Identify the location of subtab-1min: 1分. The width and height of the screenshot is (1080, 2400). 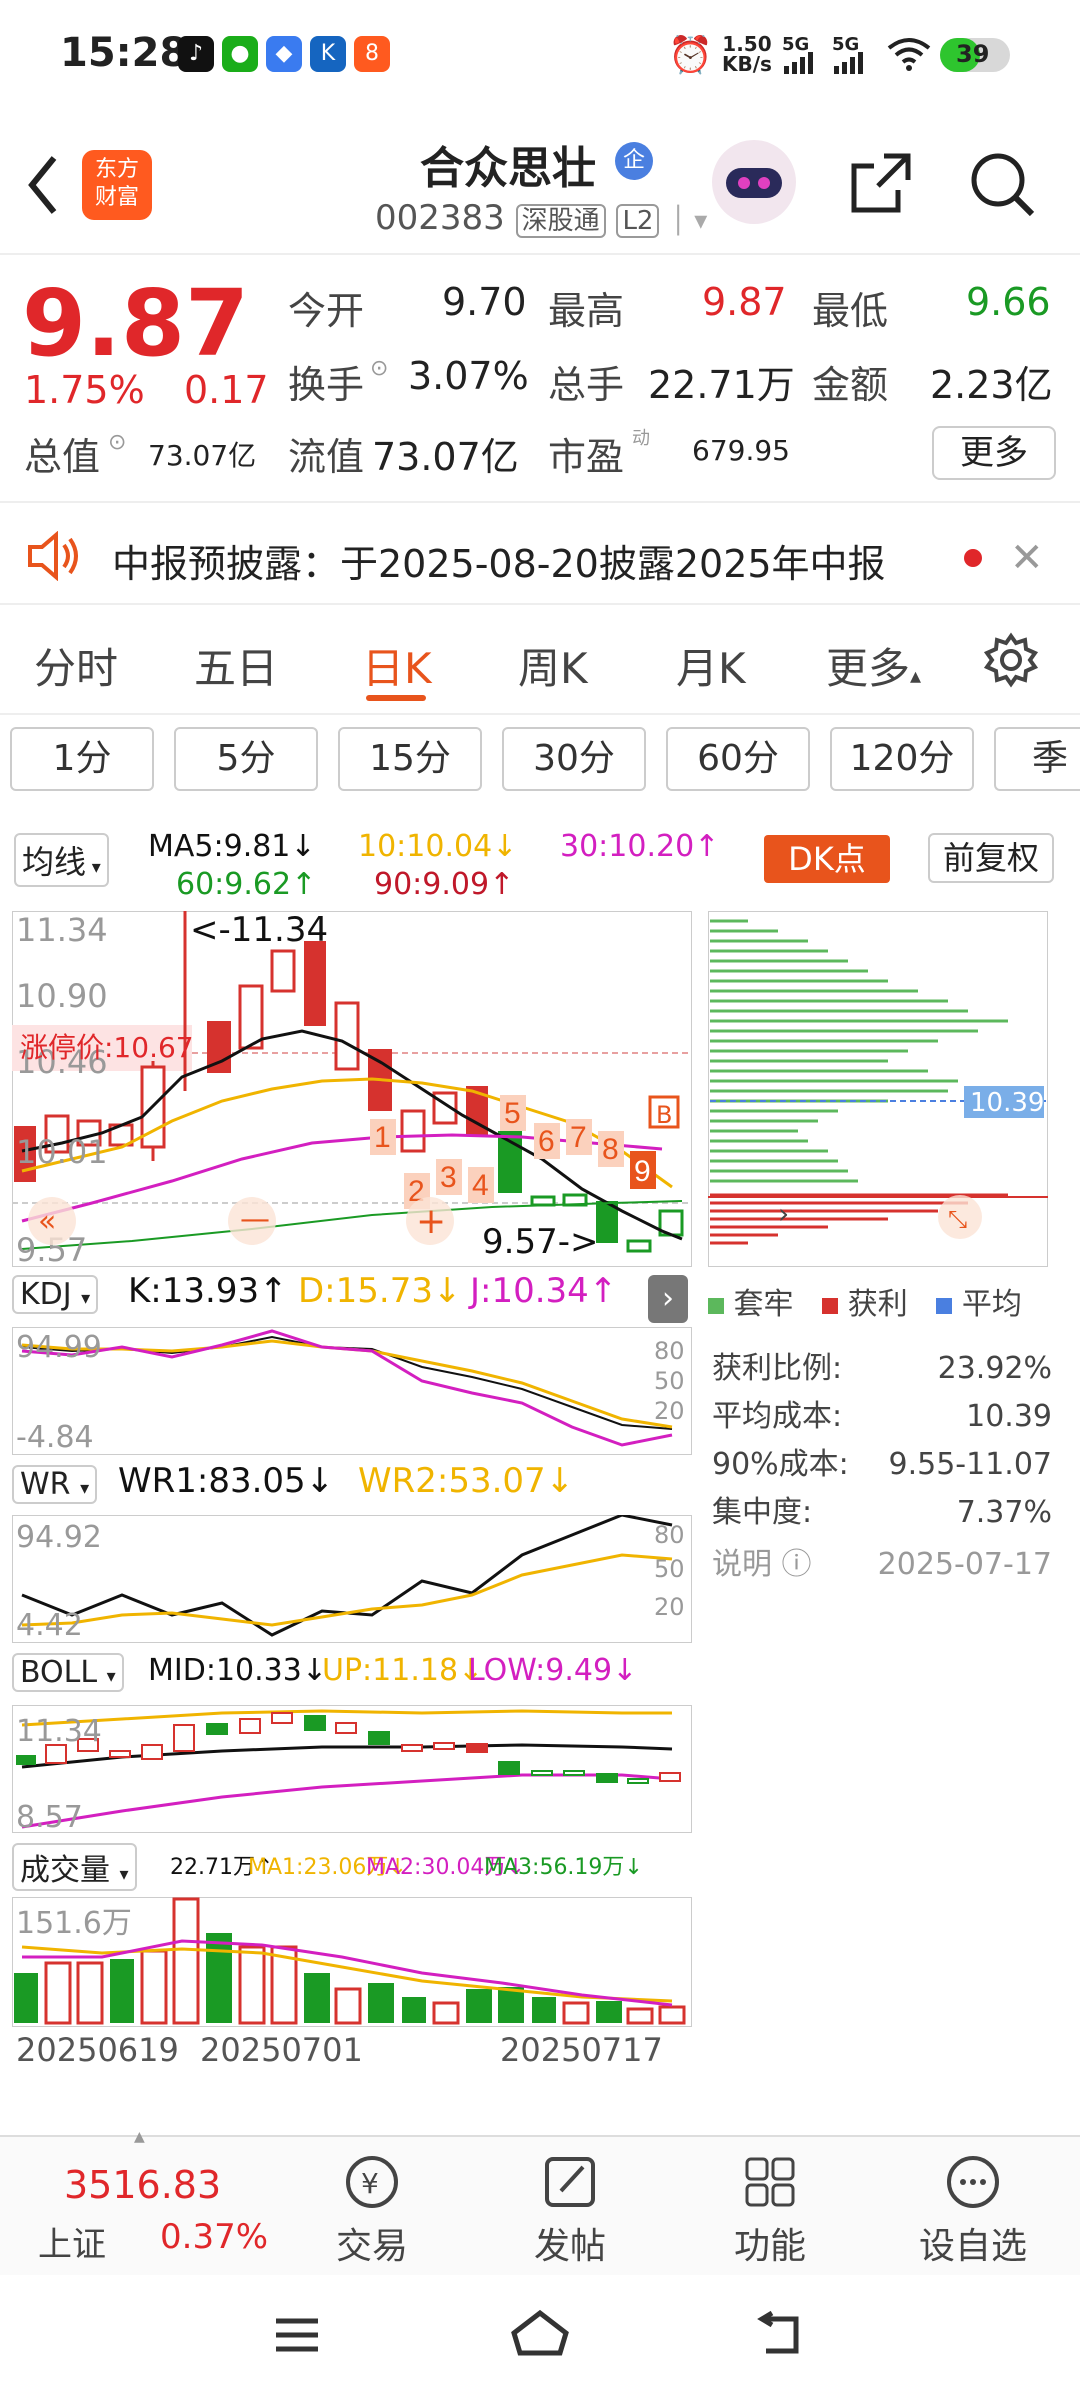
(82, 759).